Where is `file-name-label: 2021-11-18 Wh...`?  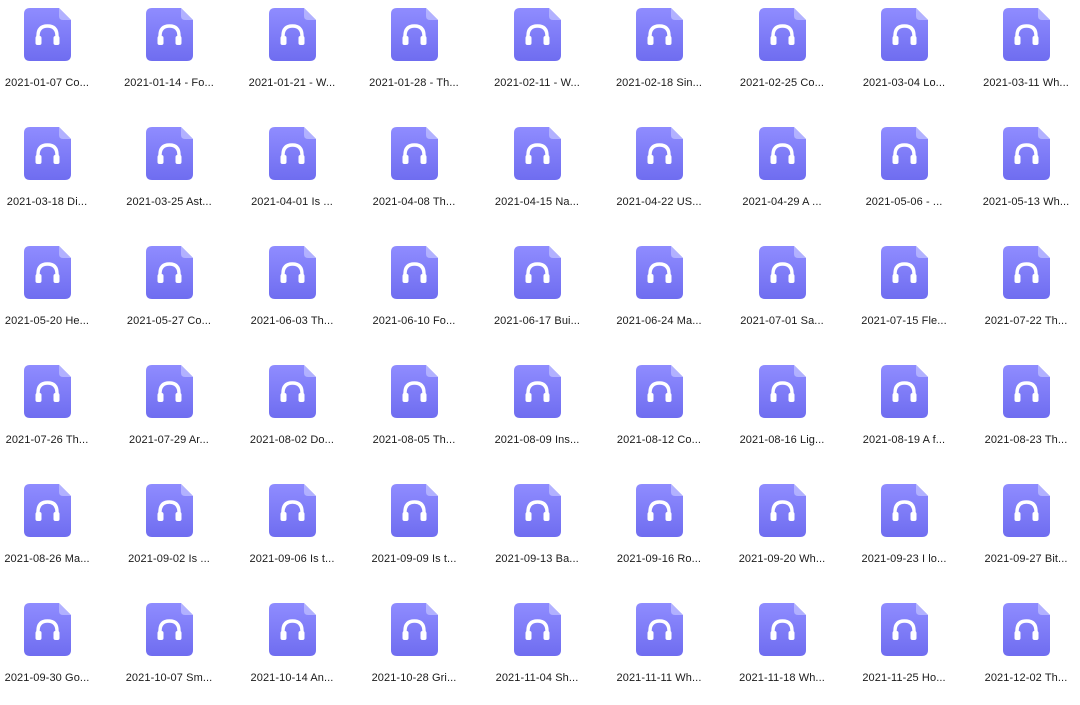
file-name-label: 2021-11-18 Wh... is located at coordinates (782, 678).